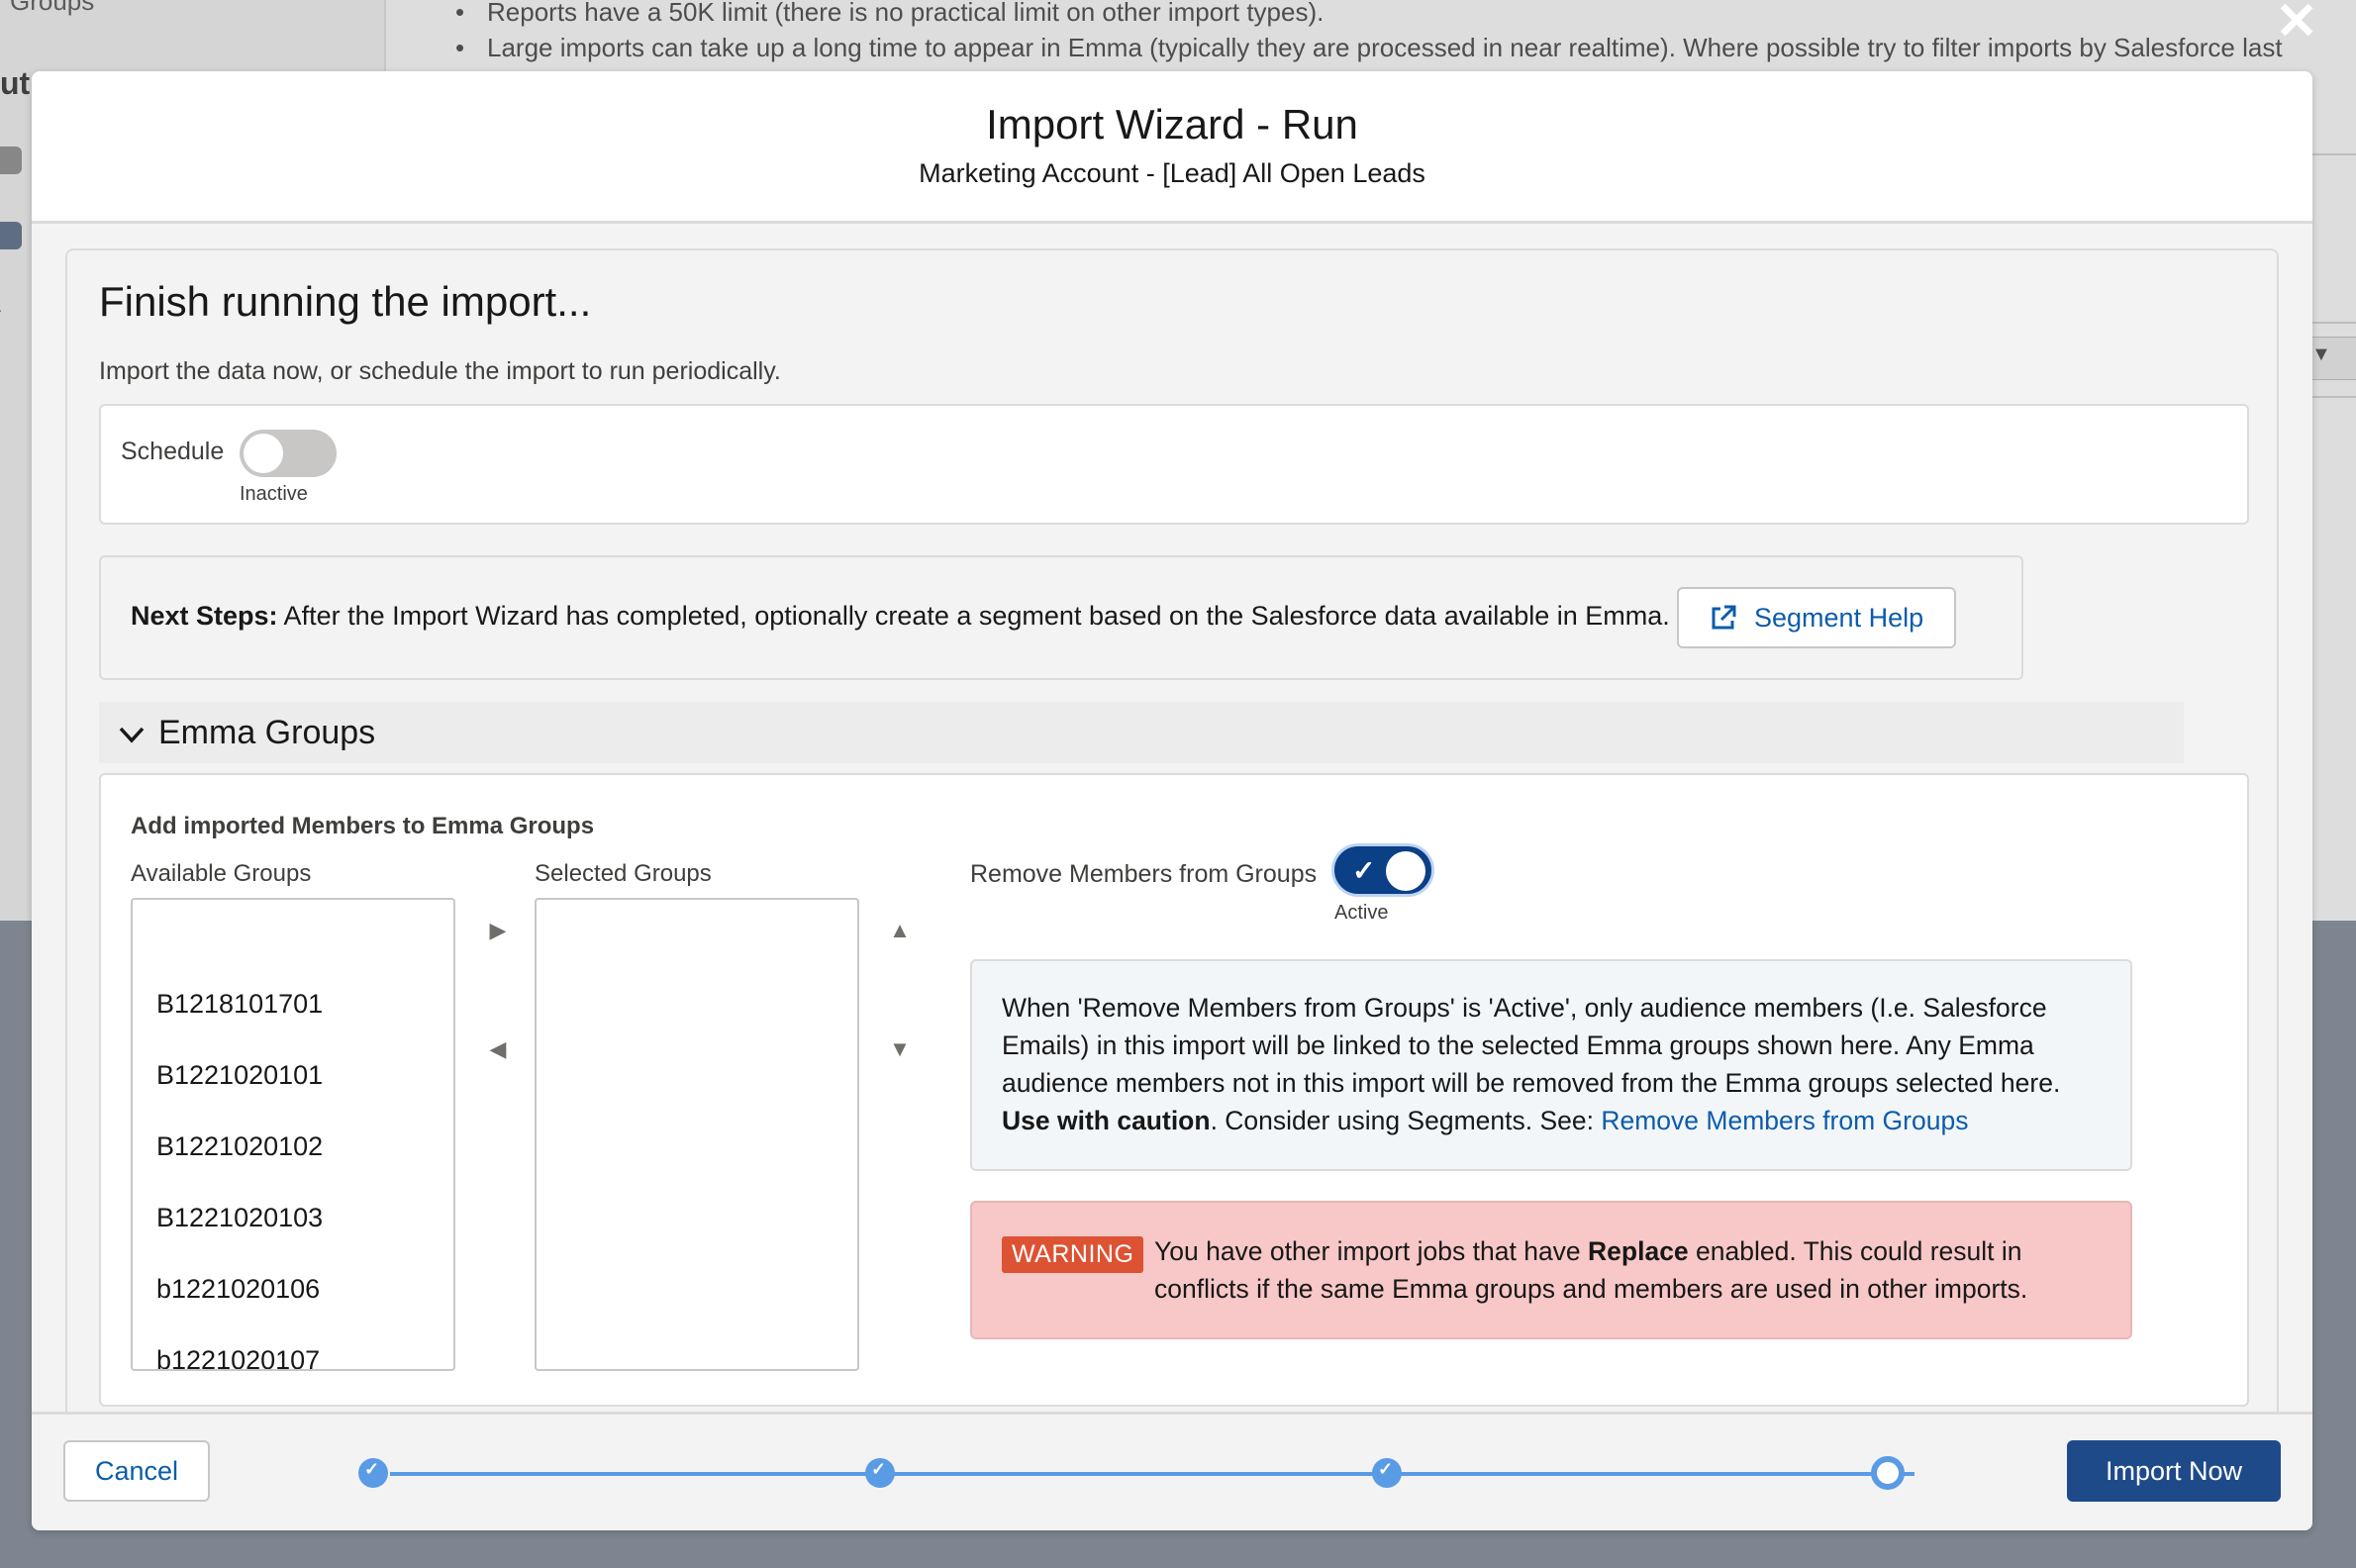 The height and width of the screenshot is (1568, 2356). Describe the element at coordinates (498, 930) in the screenshot. I see `move-right-icon: ▶` at that location.